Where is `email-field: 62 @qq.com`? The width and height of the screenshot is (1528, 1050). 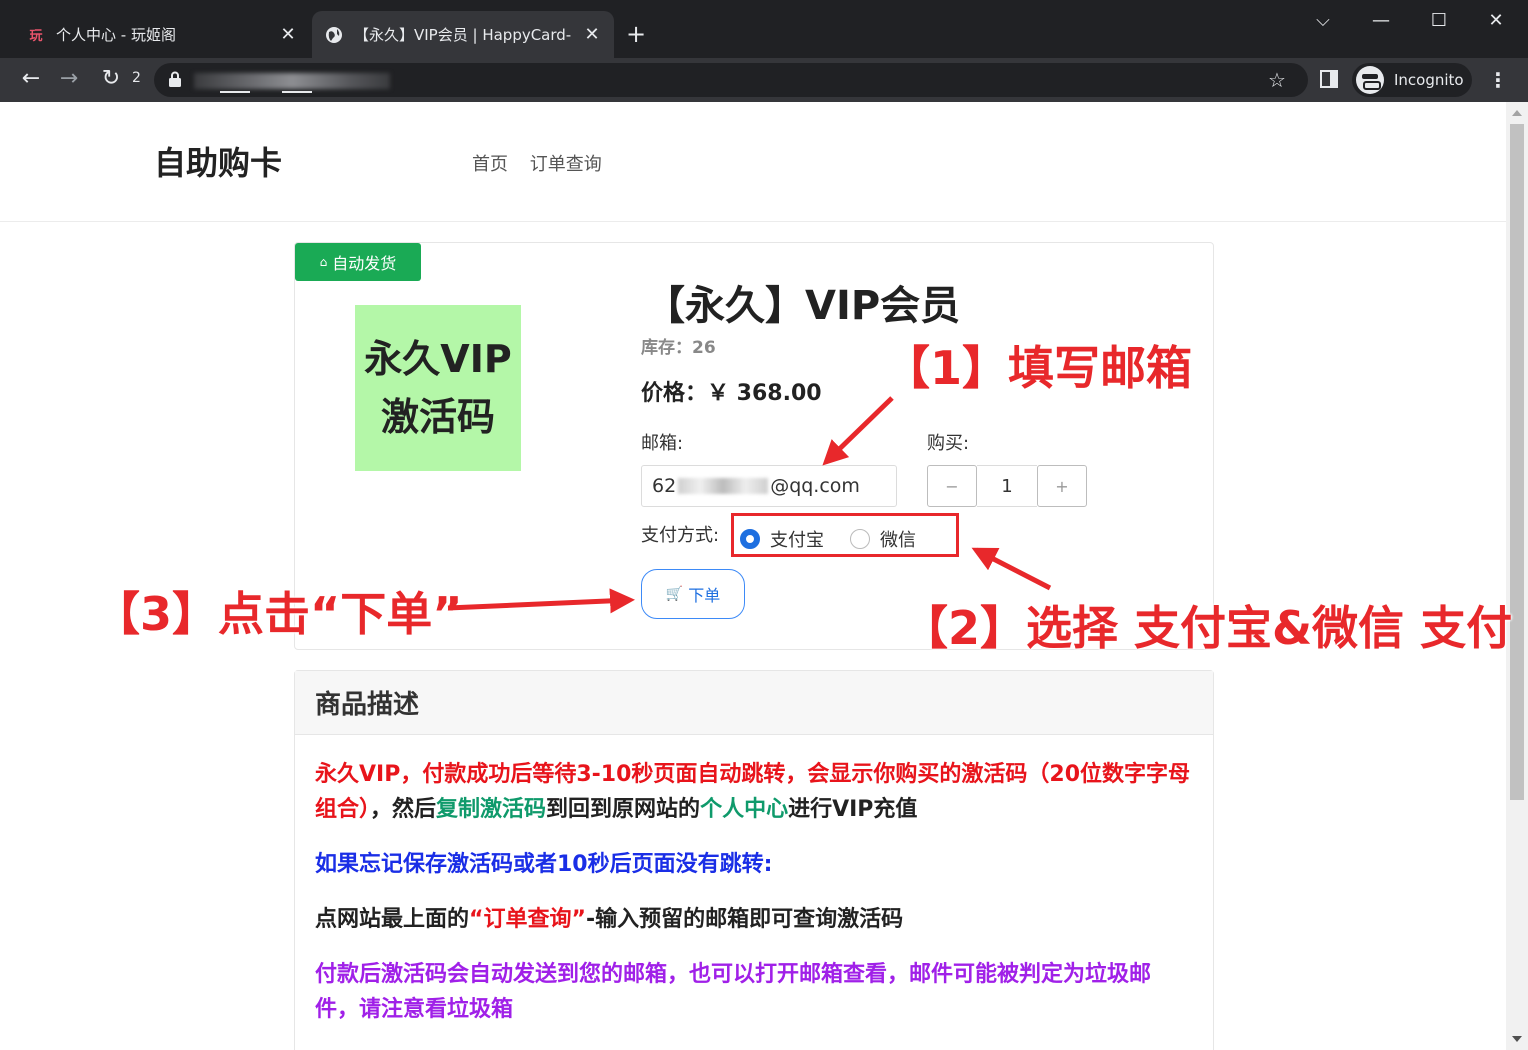
email-field: 62 @qq.com is located at coordinates (769, 486).